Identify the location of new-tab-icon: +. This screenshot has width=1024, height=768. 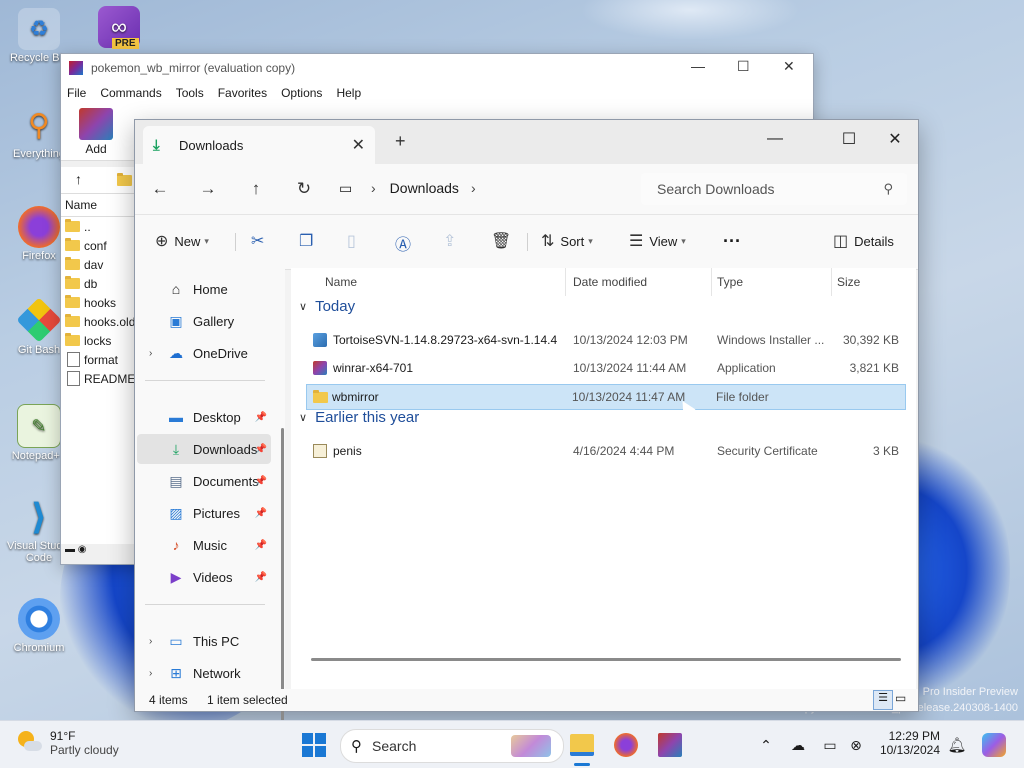
(400, 141).